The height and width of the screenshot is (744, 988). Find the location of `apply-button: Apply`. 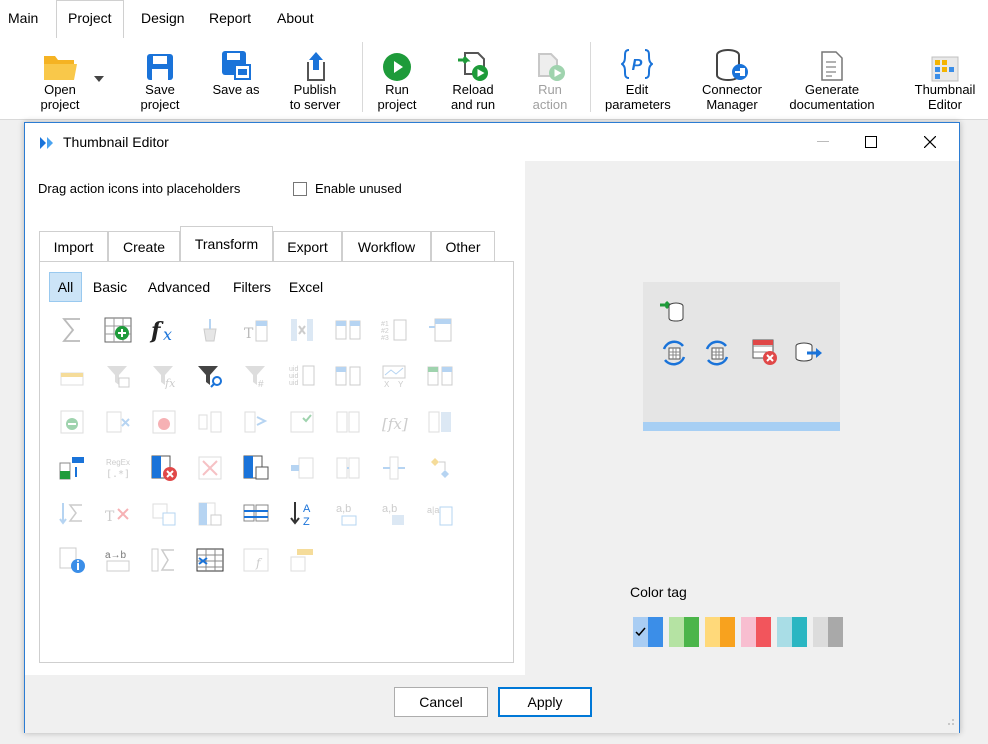

apply-button: Apply is located at coordinates (545, 702).